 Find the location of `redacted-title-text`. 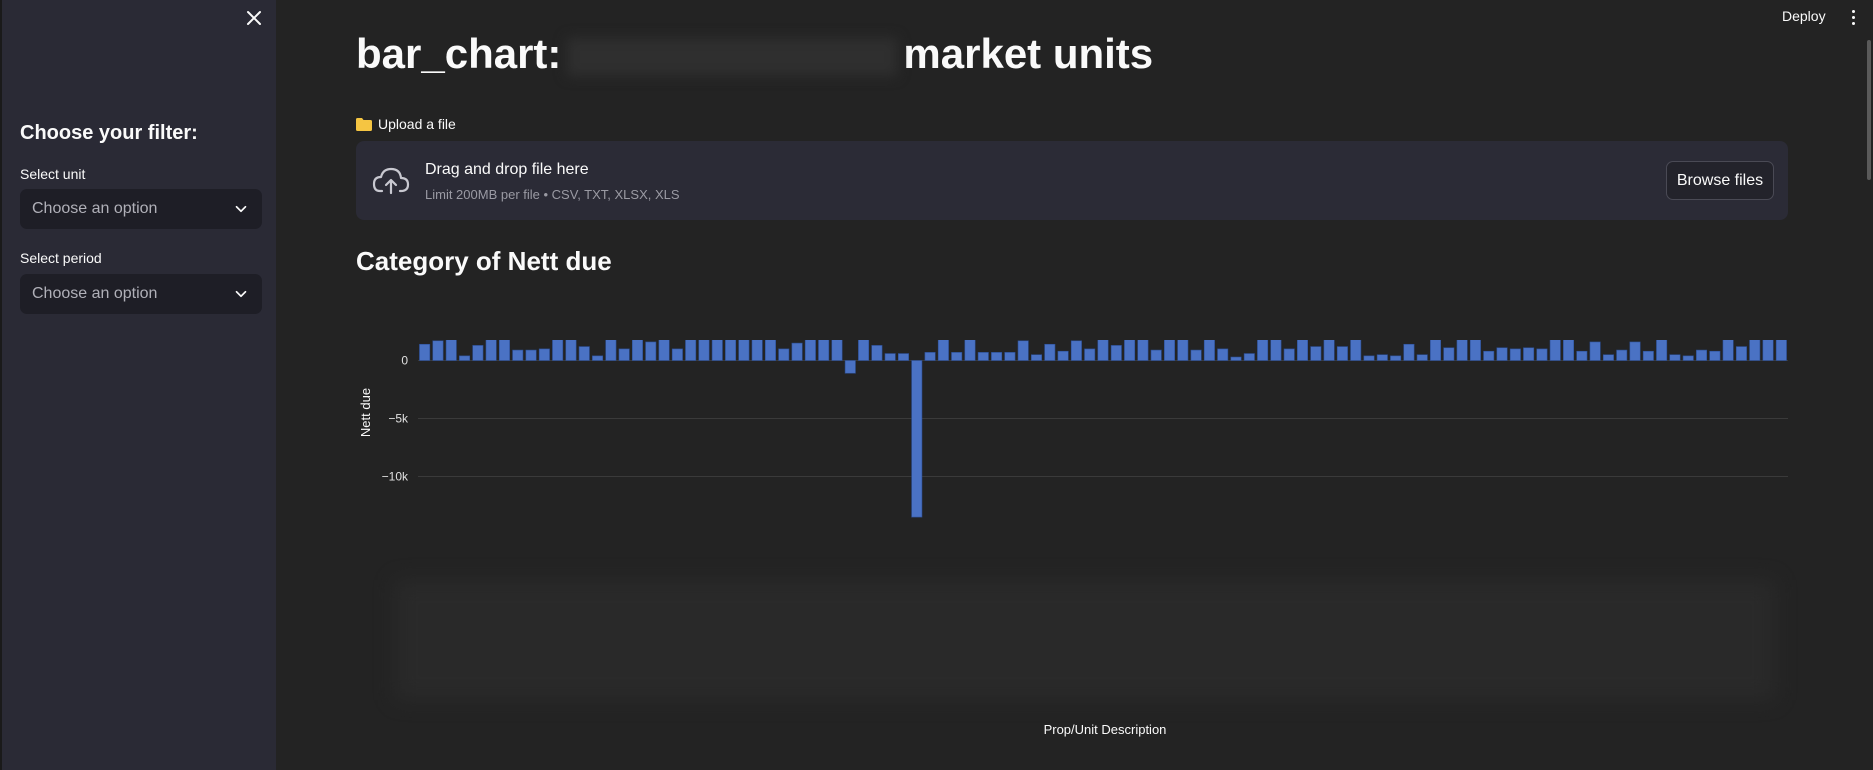

redacted-title-text is located at coordinates (732, 56).